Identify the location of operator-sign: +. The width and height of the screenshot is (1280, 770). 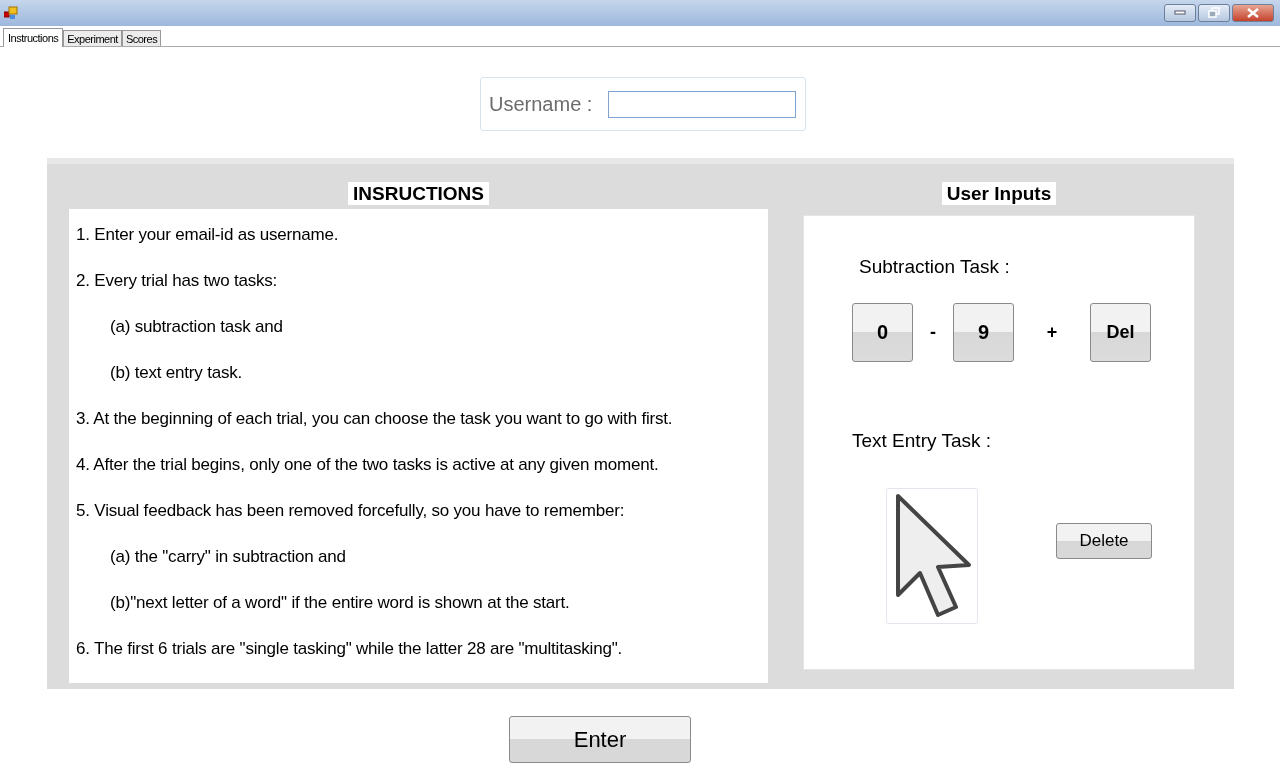
(1052, 332).